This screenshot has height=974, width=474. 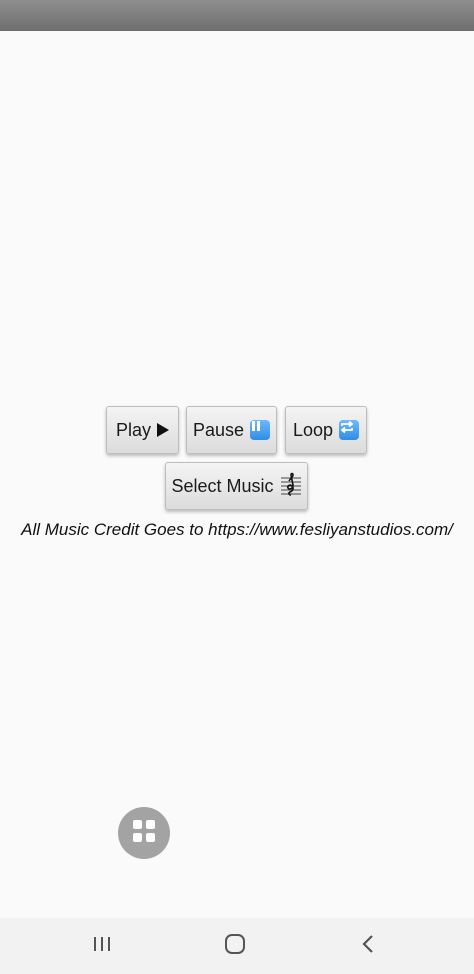 I want to click on musical-score-icon, so click(x=291, y=486).